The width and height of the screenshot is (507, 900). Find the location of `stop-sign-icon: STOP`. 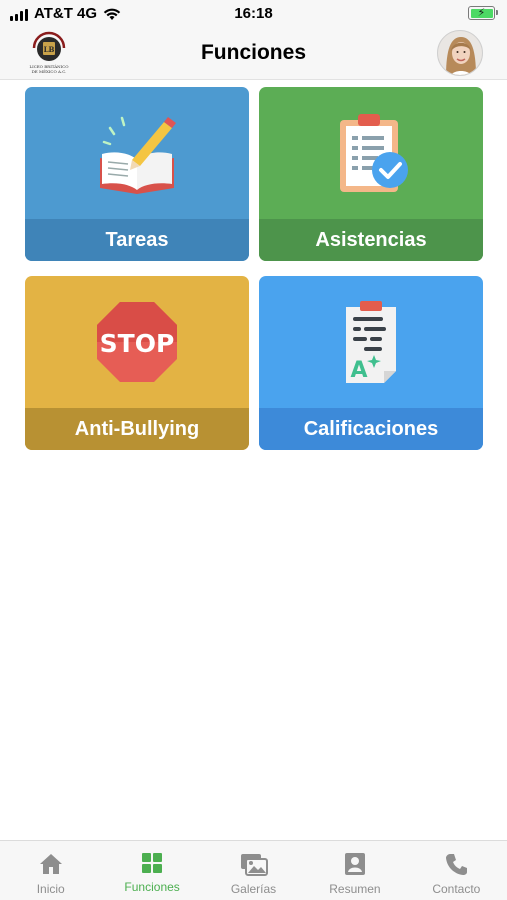

stop-sign-icon: STOP is located at coordinates (137, 342).